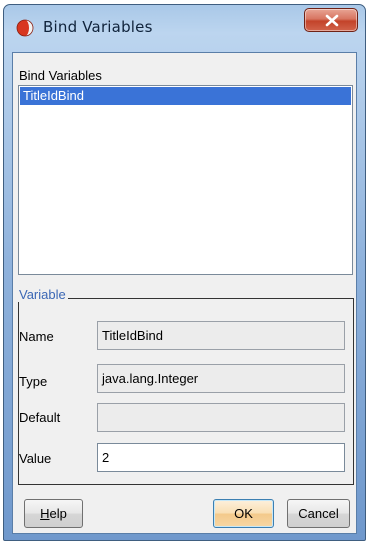 This screenshot has width=370, height=545. What do you see at coordinates (42, 294) in the screenshot?
I see `variable-group-title: Variable` at bounding box center [42, 294].